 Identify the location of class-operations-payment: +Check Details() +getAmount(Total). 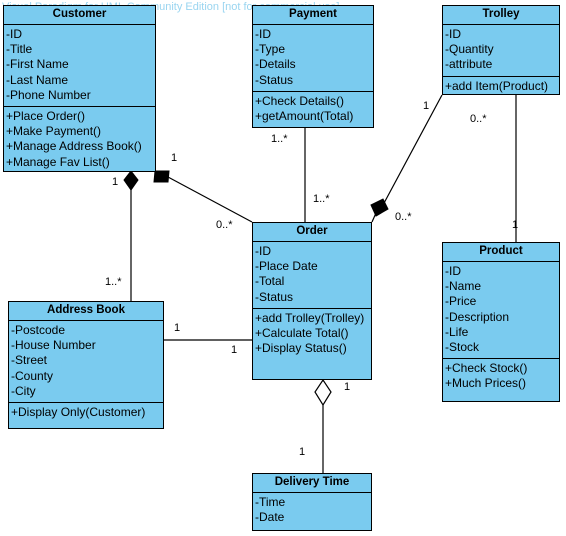
(313, 109).